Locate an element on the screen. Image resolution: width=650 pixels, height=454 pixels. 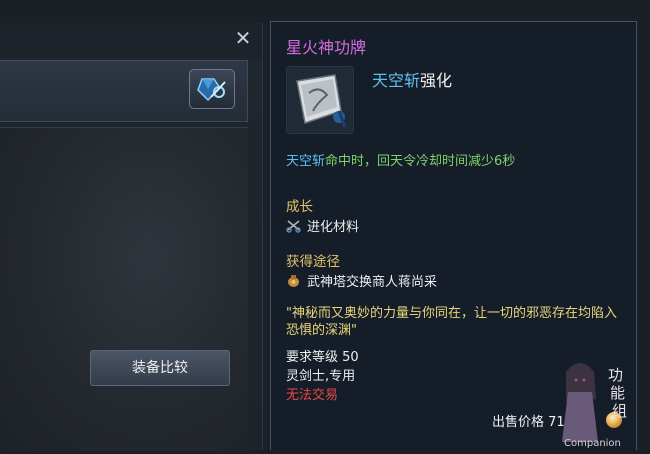
close-button: ✕ is located at coordinates (243, 38).